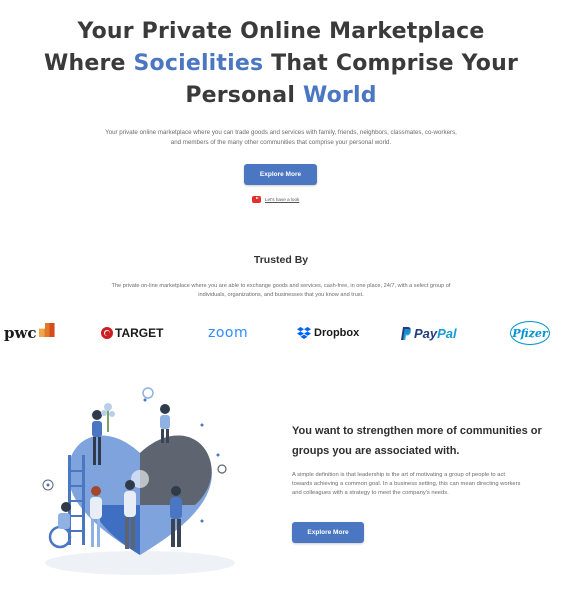  Describe the element at coordinates (304, 333) in the screenshot. I see `dropbox-logo-icon` at that location.